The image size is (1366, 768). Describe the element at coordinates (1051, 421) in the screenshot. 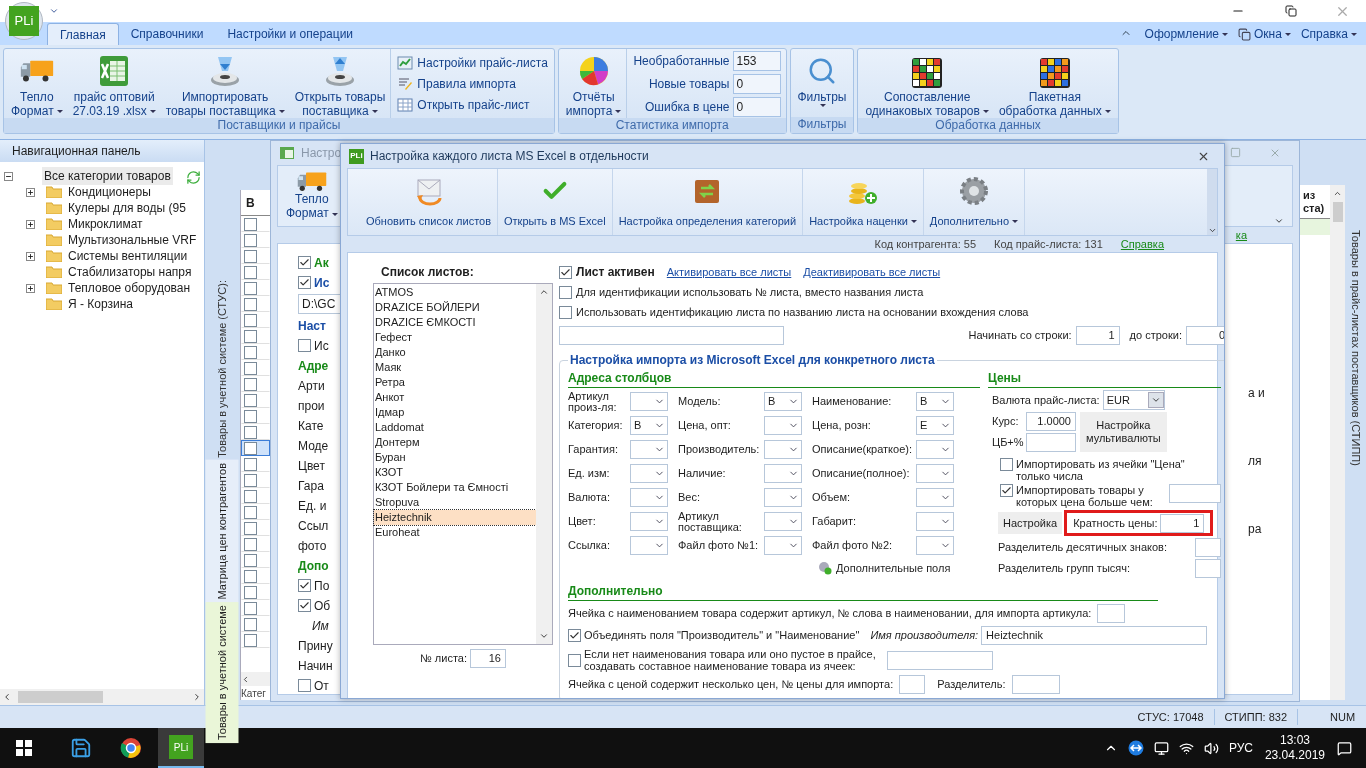

I see `input-field: 1.0000` at that location.